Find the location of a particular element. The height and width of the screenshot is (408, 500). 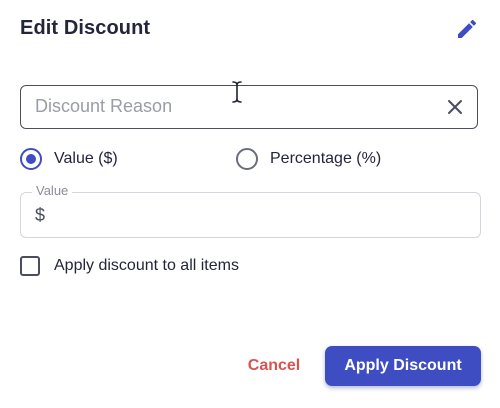

radio-value-dollars: Value ($) is located at coordinates (69, 159).